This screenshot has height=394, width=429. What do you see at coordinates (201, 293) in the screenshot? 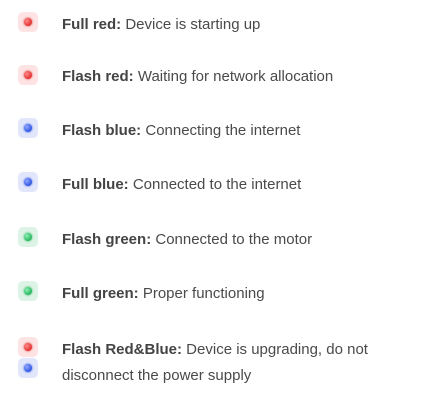
I see `status-description: Proper functioning` at bounding box center [201, 293].